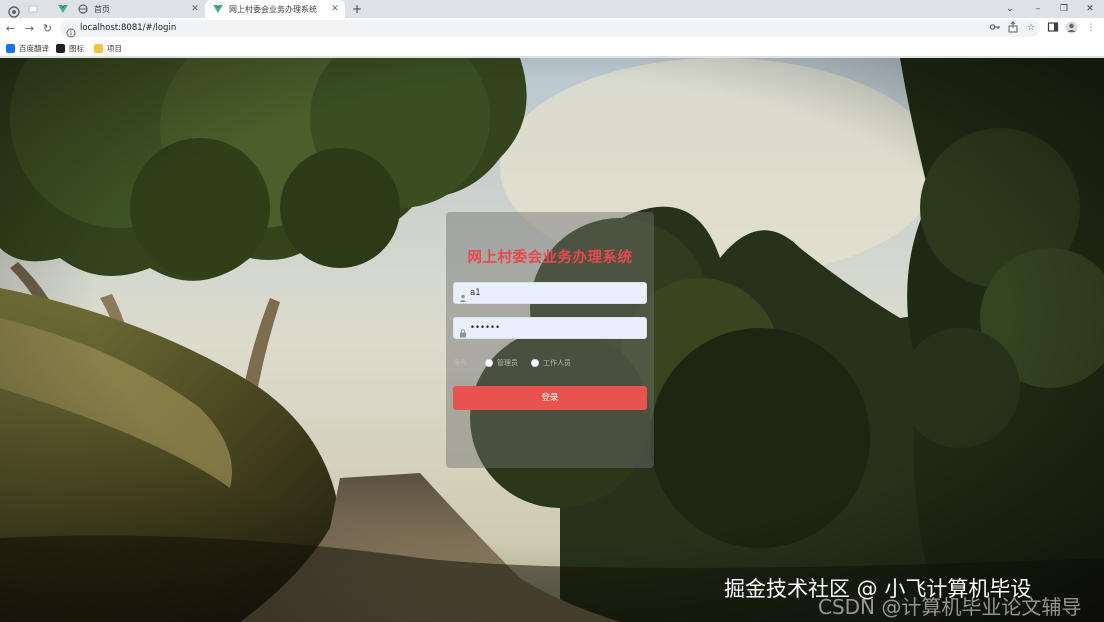 Image resolution: width=1104 pixels, height=622 pixels. I want to click on bookmark-baidu-translate: 百度翻译, so click(27, 48).